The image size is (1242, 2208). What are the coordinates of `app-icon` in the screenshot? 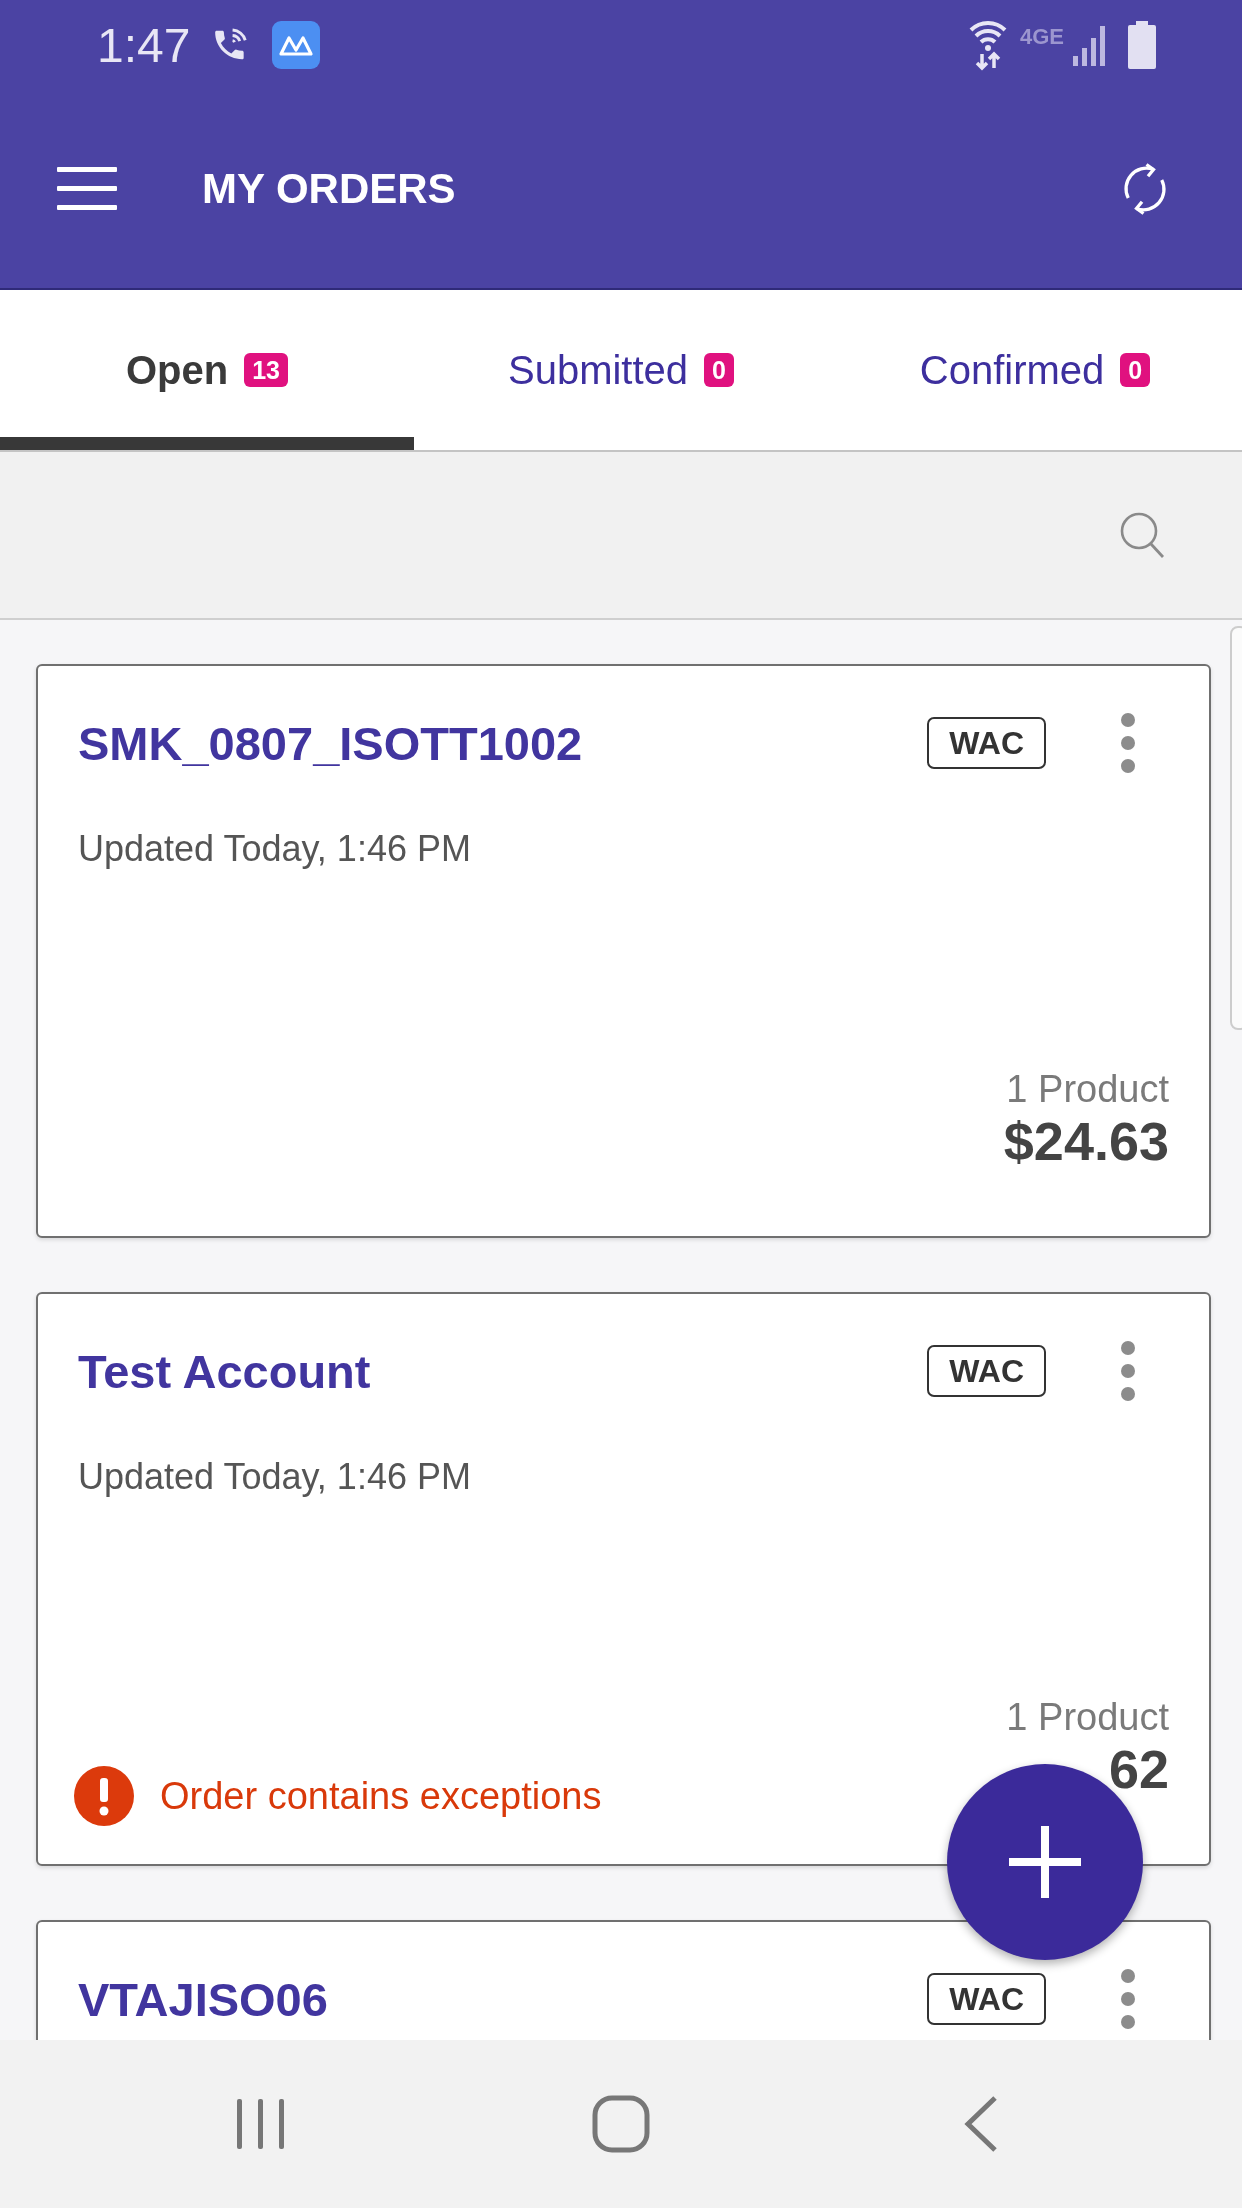 It's located at (296, 45).